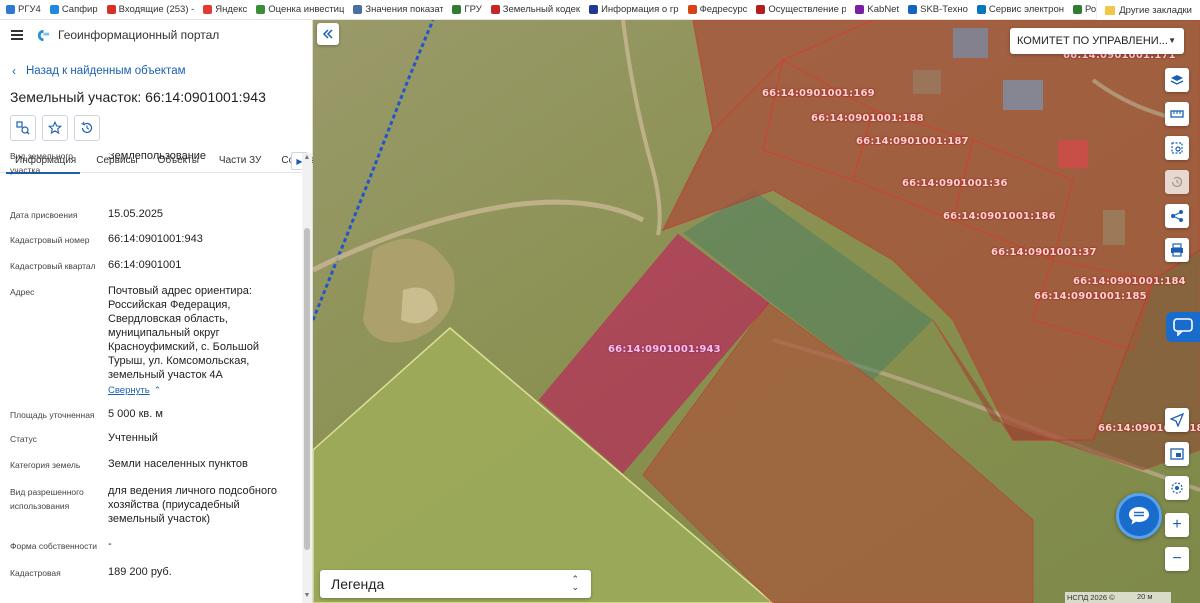 The height and width of the screenshot is (603, 1200). What do you see at coordinates (42, 164) in the screenshot?
I see `attr-label: Вид земельного участка` at bounding box center [42, 164].